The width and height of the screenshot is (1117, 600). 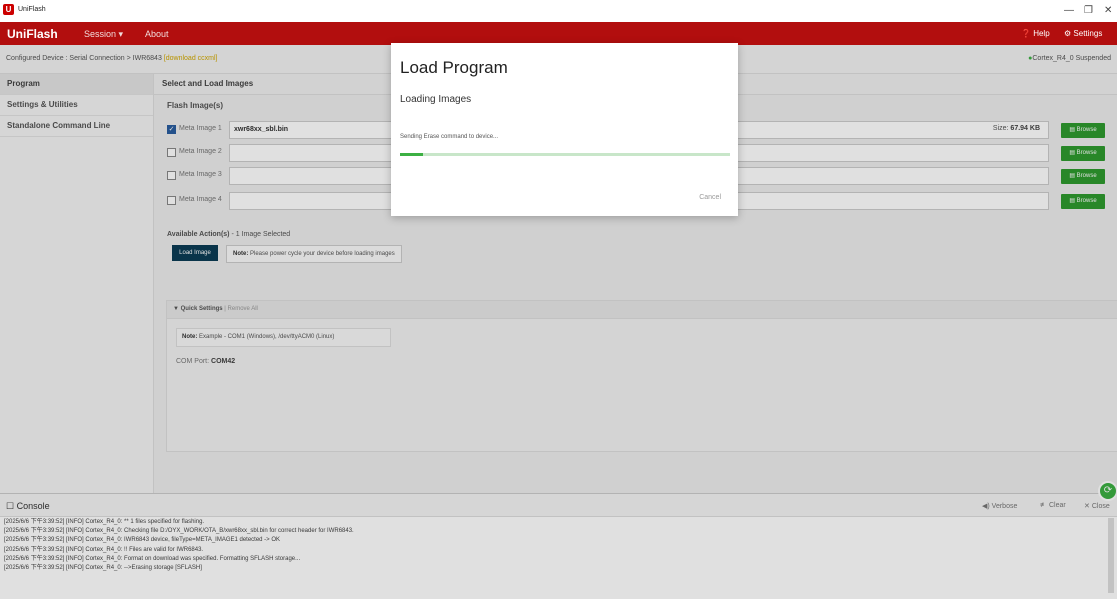 What do you see at coordinates (710, 197) in the screenshot?
I see `cancel-button: Cancel` at bounding box center [710, 197].